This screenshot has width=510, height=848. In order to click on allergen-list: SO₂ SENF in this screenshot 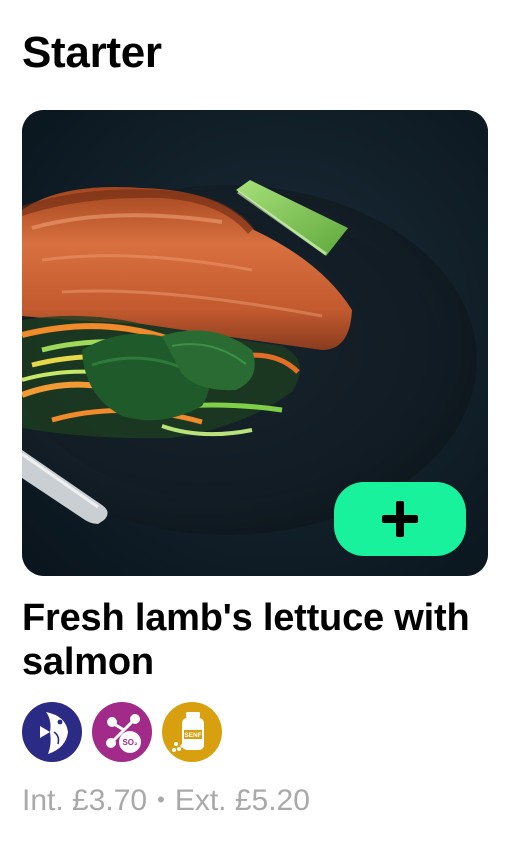, I will do `click(122, 732)`.